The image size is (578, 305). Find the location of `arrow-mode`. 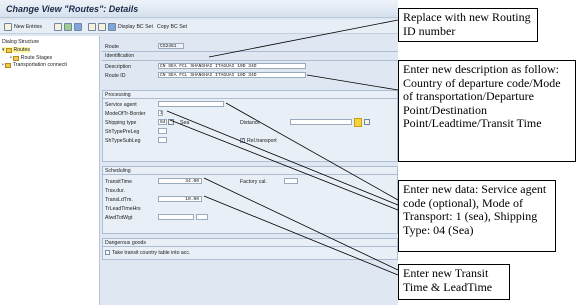

arrow-mode is located at coordinates (282, 158).